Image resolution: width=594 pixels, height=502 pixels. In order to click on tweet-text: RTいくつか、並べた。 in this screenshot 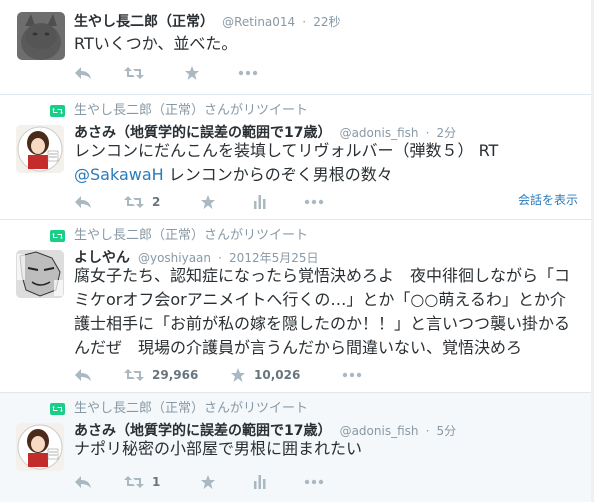, I will do `click(156, 43)`.